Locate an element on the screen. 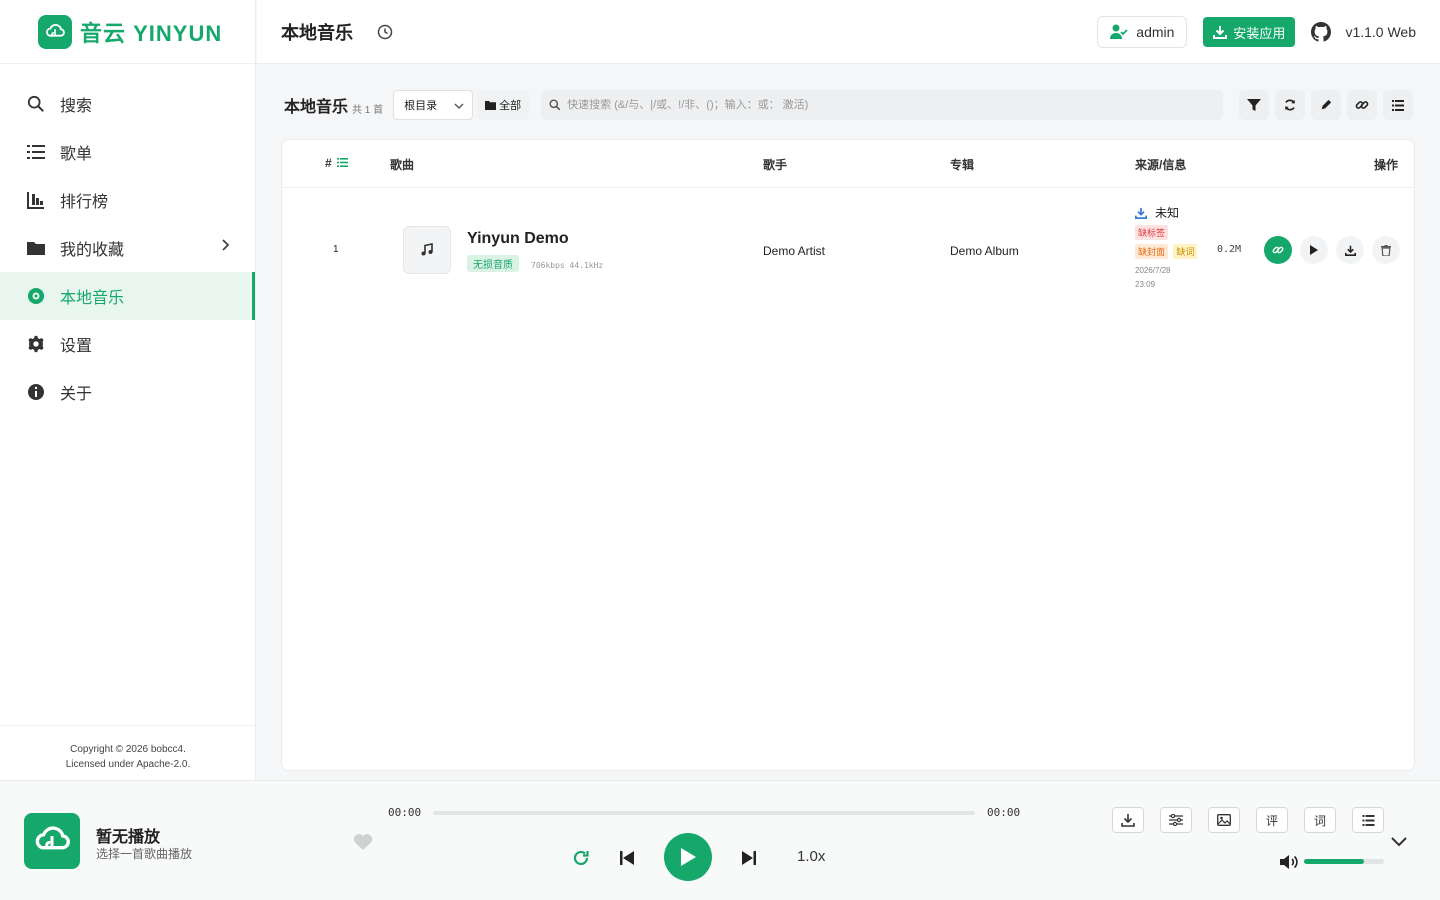 The image size is (1440, 900). filter-icon is located at coordinates (1254, 105).